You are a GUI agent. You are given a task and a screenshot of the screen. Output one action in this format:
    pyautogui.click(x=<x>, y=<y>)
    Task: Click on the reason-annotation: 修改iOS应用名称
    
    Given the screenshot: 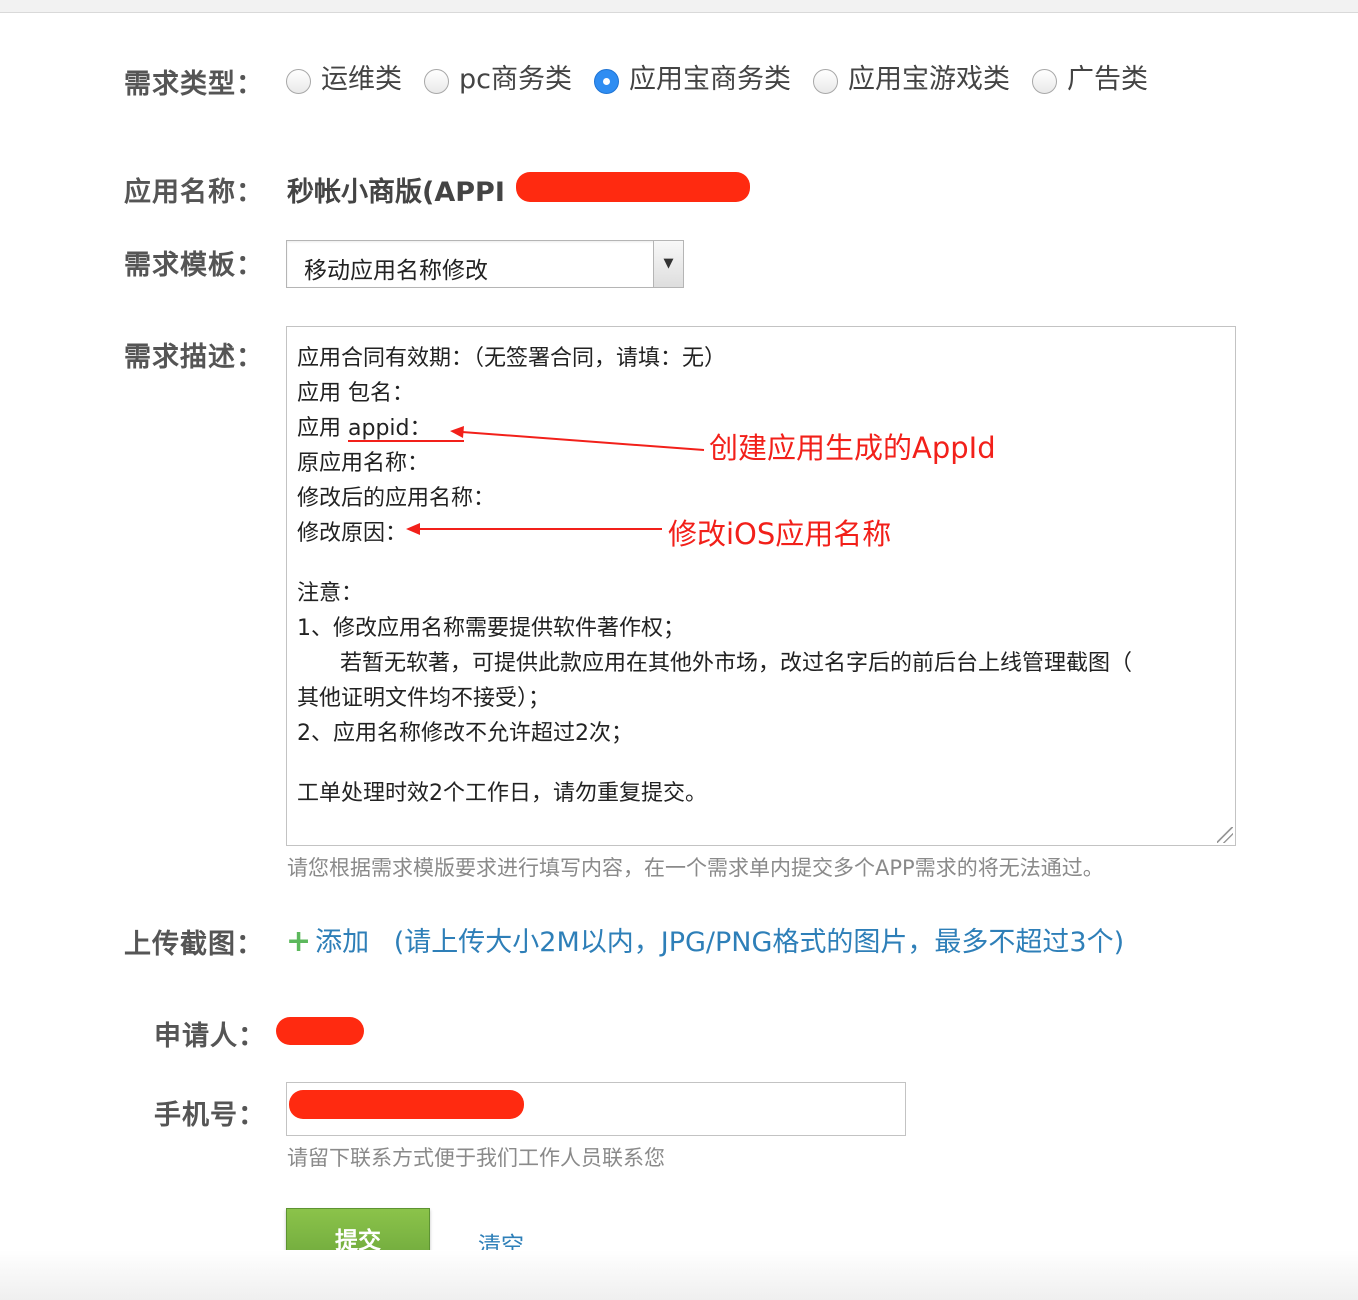 What is the action you would take?
    pyautogui.click(x=780, y=534)
    